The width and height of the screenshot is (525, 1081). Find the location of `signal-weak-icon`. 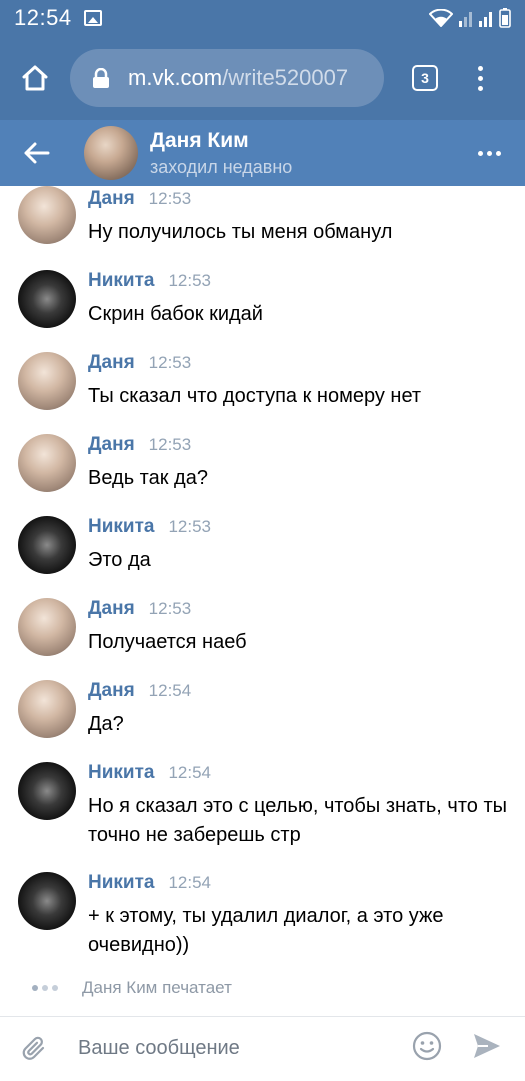

signal-weak-icon is located at coordinates (465, 19).